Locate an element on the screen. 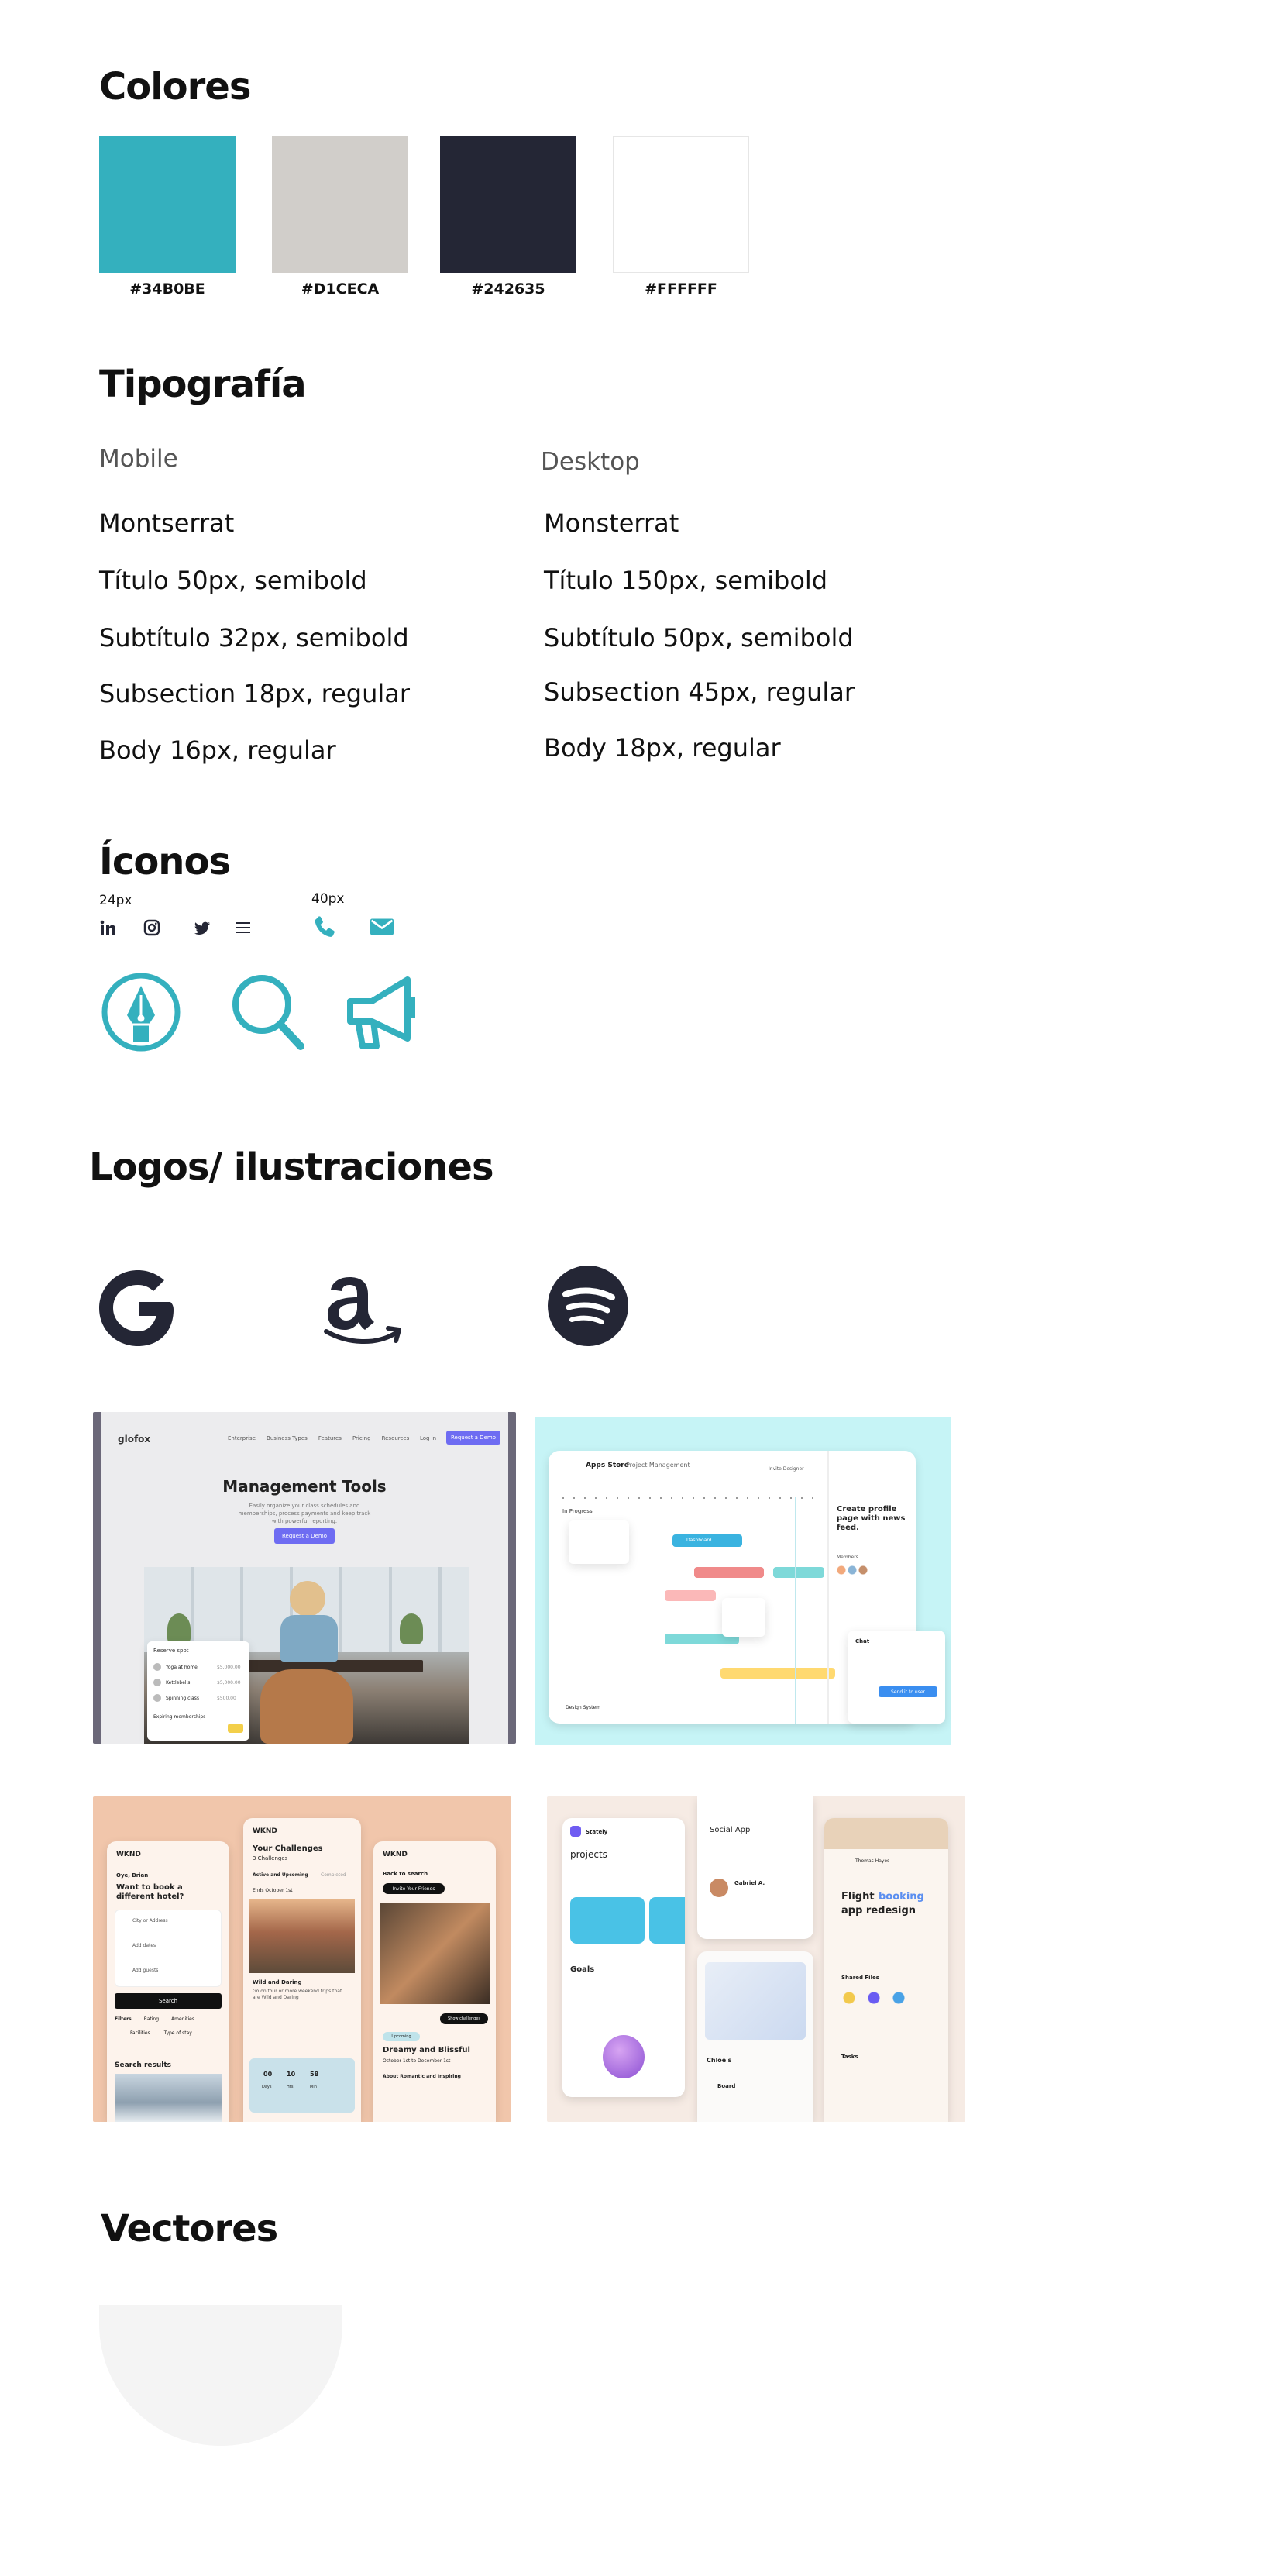 Image resolution: width=1269 pixels, height=2576 pixels. swatch-label: #FFFFFF is located at coordinates (681, 289).